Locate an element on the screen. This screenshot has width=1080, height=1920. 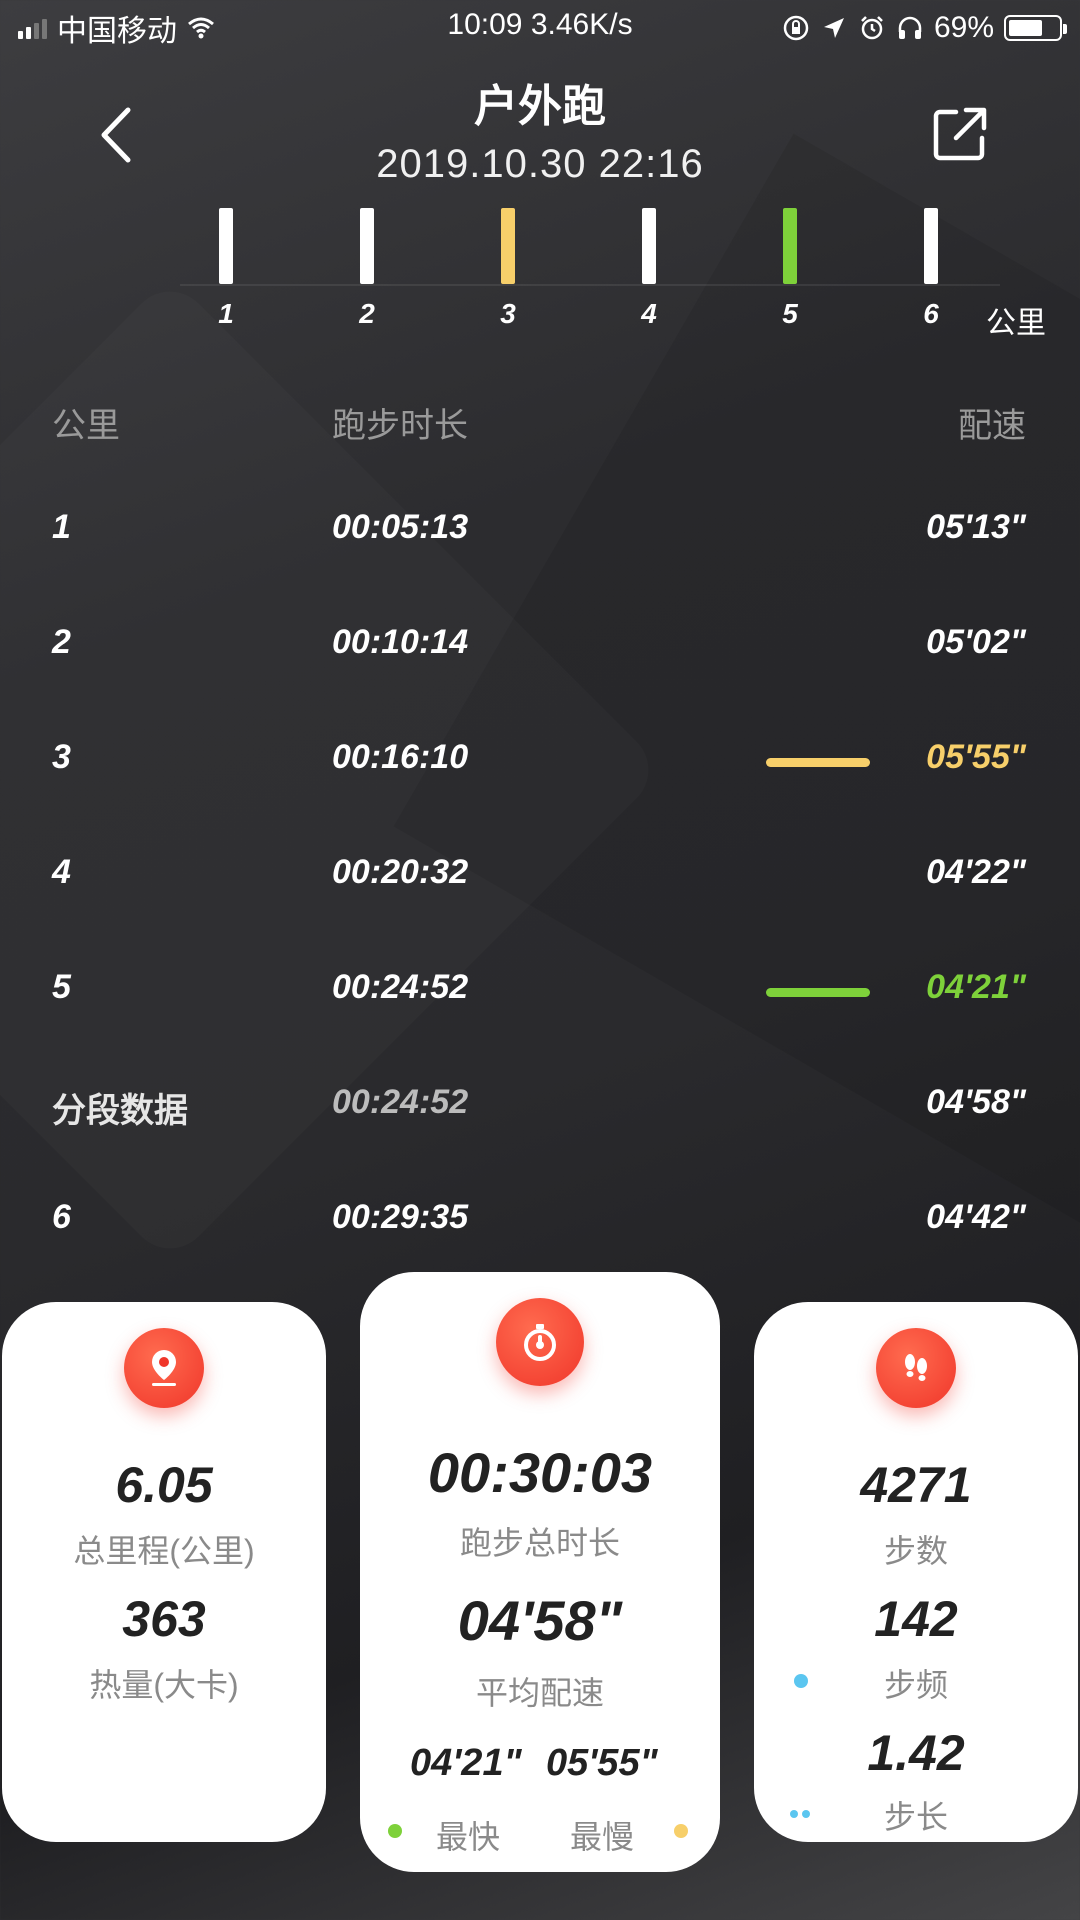
split-km: 分段数据 is located at coordinates (120, 1111).